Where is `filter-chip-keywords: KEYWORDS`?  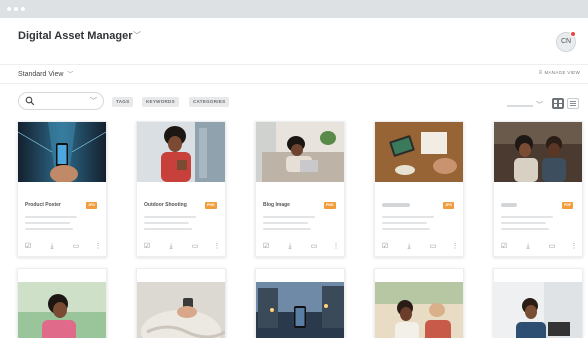
filter-chip-keywords: KEYWORDS is located at coordinates (160, 102).